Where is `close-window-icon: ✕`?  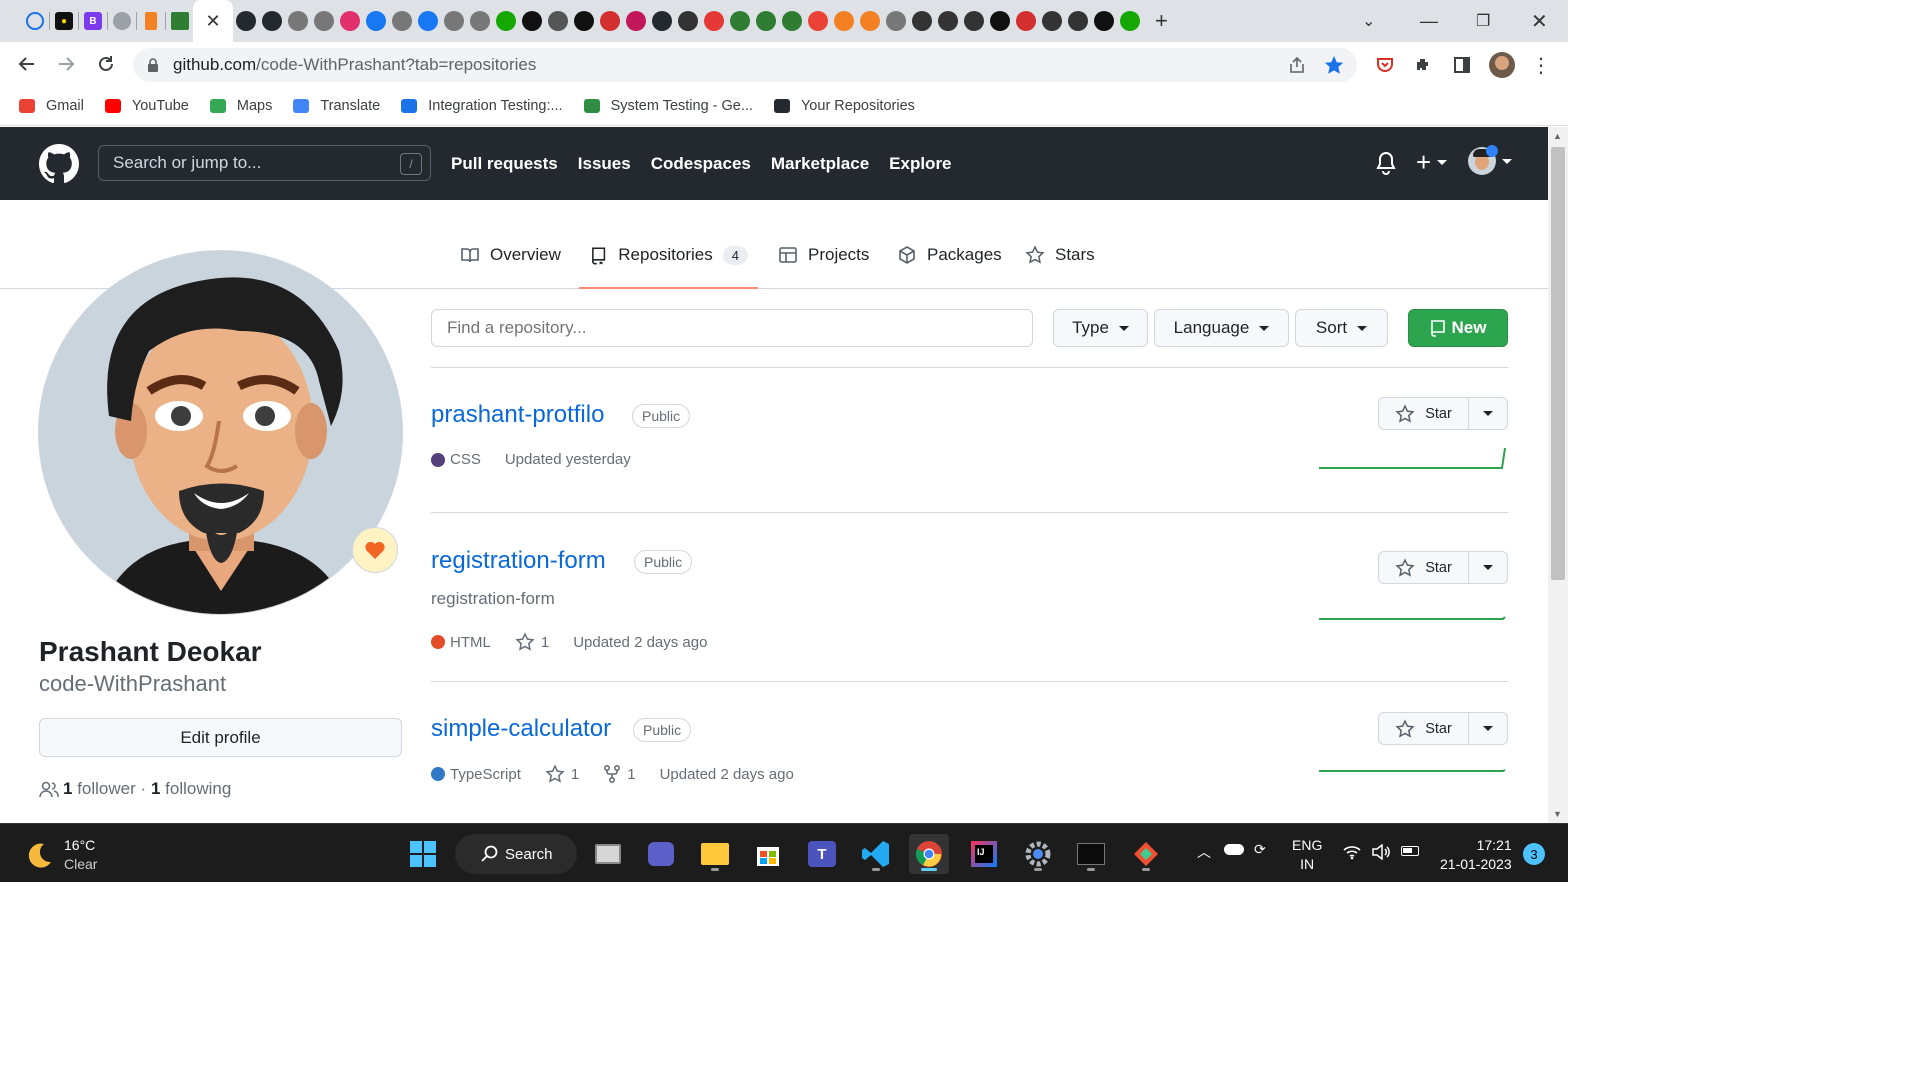 close-window-icon: ✕ is located at coordinates (1539, 21).